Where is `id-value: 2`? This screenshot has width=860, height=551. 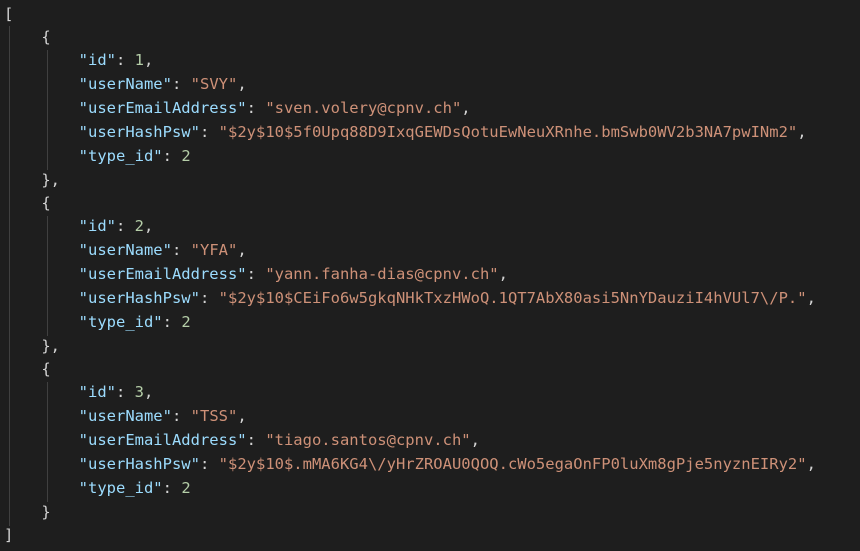 id-value: 2 is located at coordinates (139, 226).